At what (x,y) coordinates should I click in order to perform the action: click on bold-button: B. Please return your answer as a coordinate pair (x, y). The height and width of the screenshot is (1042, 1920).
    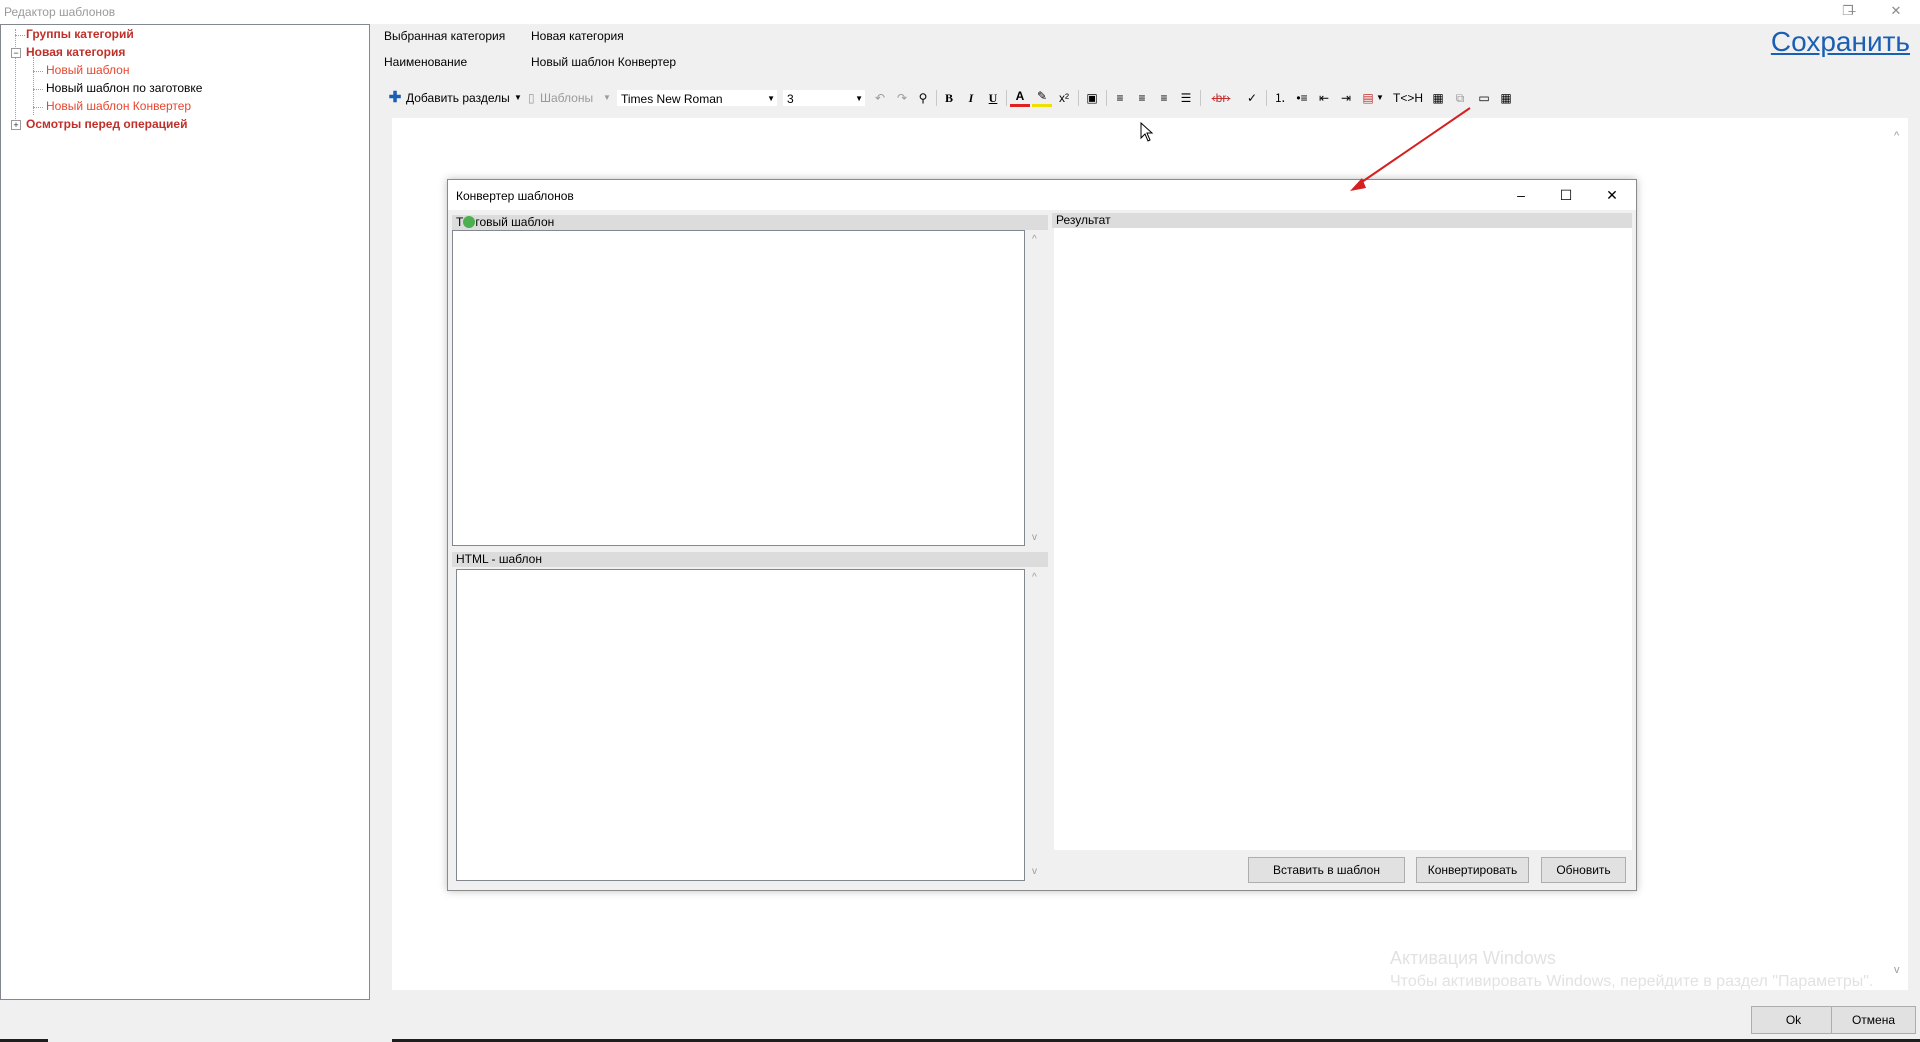
    Looking at the image, I should click on (949, 98).